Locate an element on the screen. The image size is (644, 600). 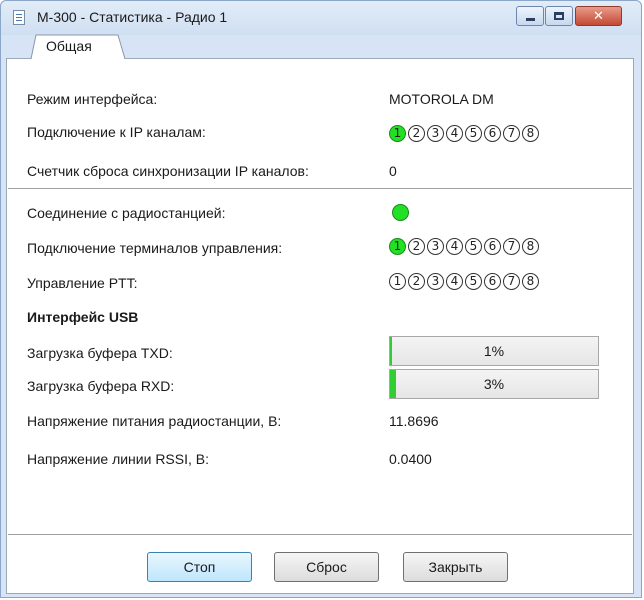
close-icon: ✕ is located at coordinates (598, 15).